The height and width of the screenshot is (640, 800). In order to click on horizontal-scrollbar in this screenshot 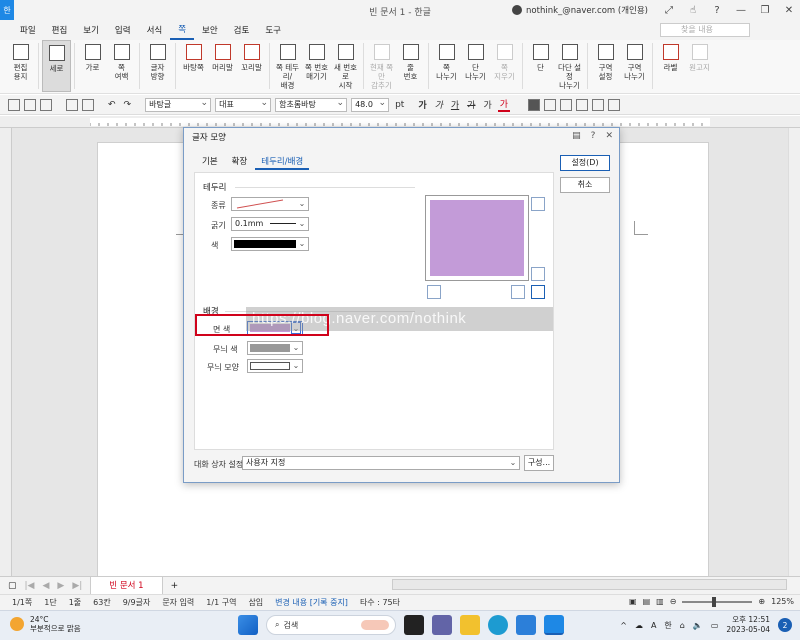, I will do `click(589, 584)`.